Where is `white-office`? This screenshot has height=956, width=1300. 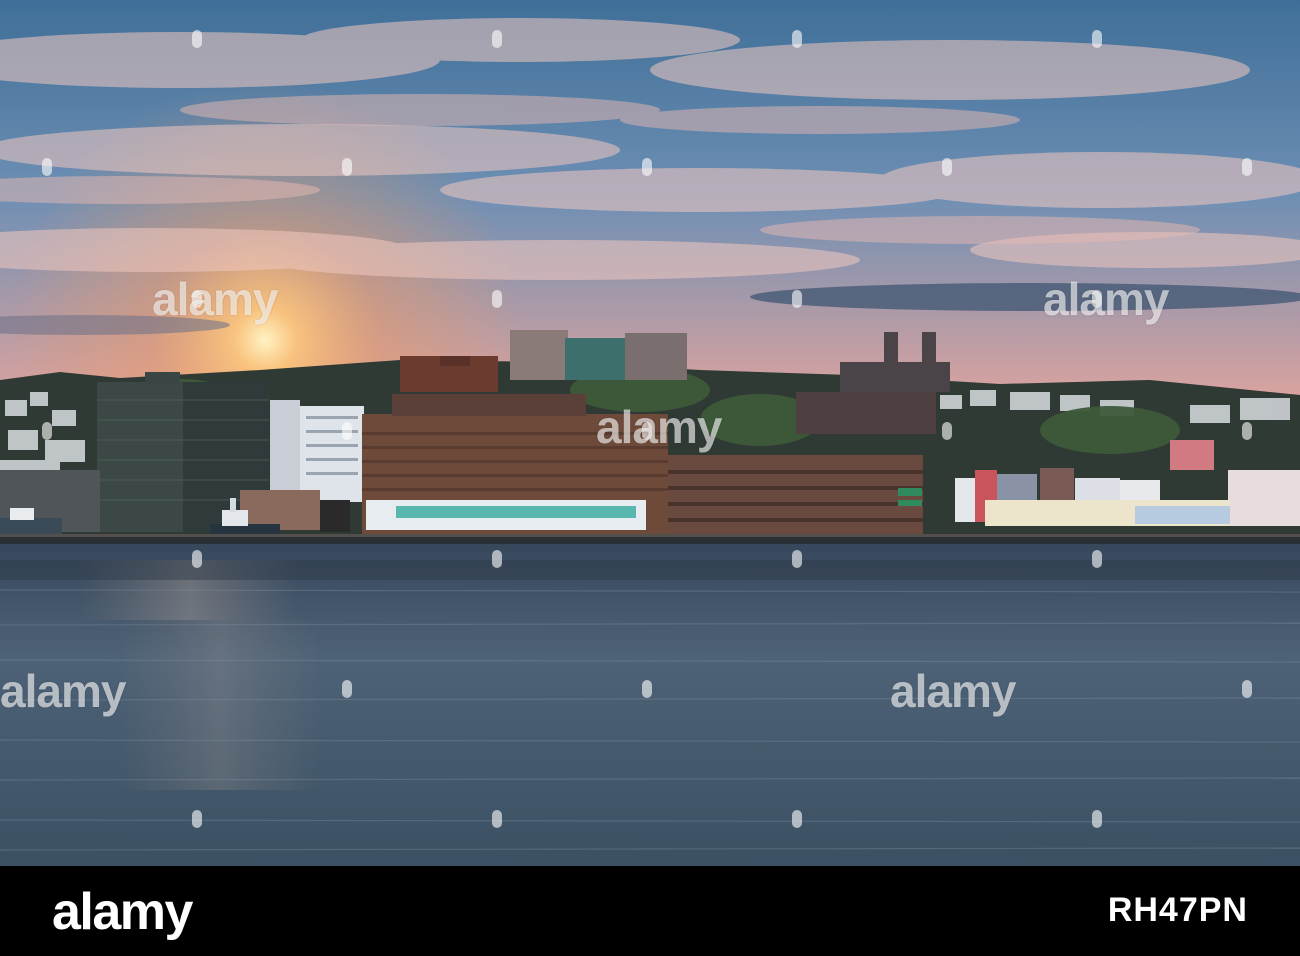 white-office is located at coordinates (332, 454).